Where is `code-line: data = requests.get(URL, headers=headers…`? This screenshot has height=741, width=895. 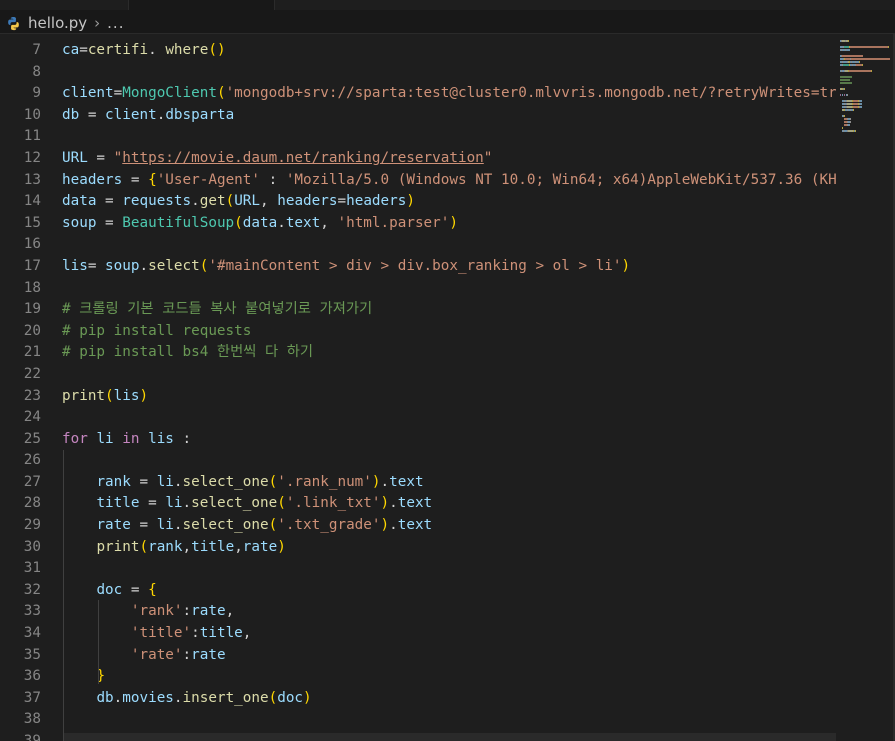 code-line: data = requests.get(URL, headers=headers… is located at coordinates (449, 202).